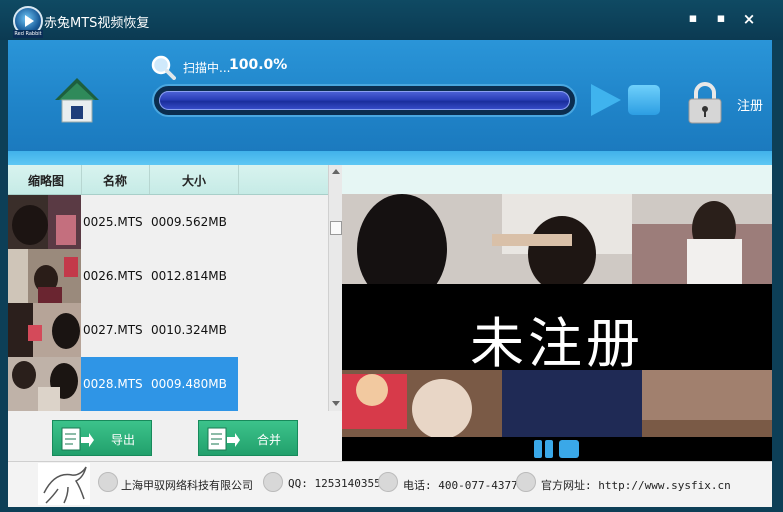  What do you see at coordinates (77, 101) in the screenshot?
I see `home-icon` at bounding box center [77, 101].